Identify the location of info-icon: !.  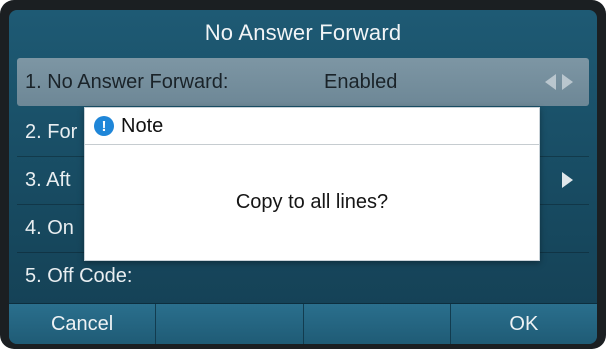
(104, 126).